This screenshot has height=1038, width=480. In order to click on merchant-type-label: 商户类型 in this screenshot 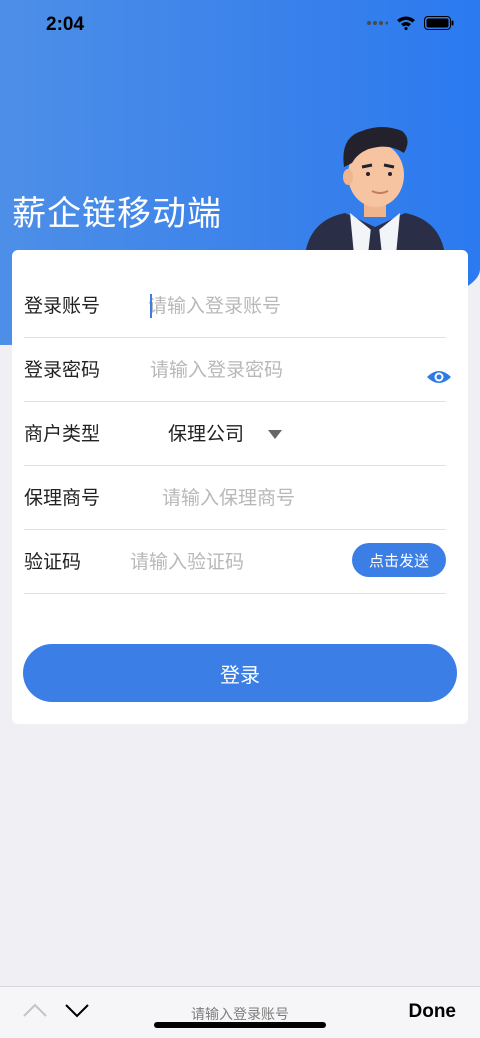, I will do `click(62, 434)`.